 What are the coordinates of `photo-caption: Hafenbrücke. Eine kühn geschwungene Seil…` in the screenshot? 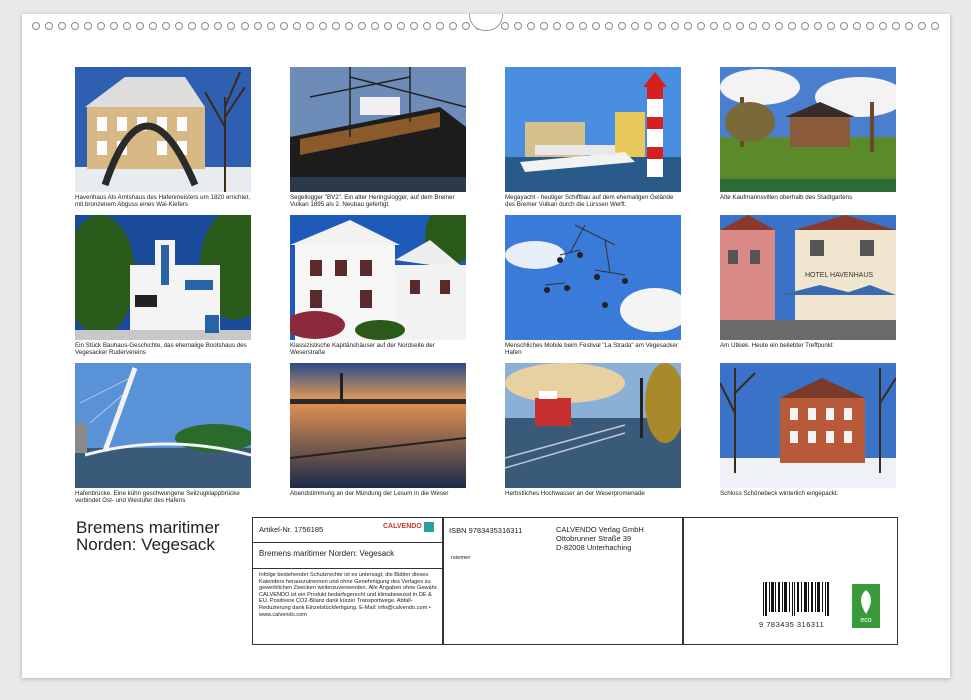 It's located at (157, 497).